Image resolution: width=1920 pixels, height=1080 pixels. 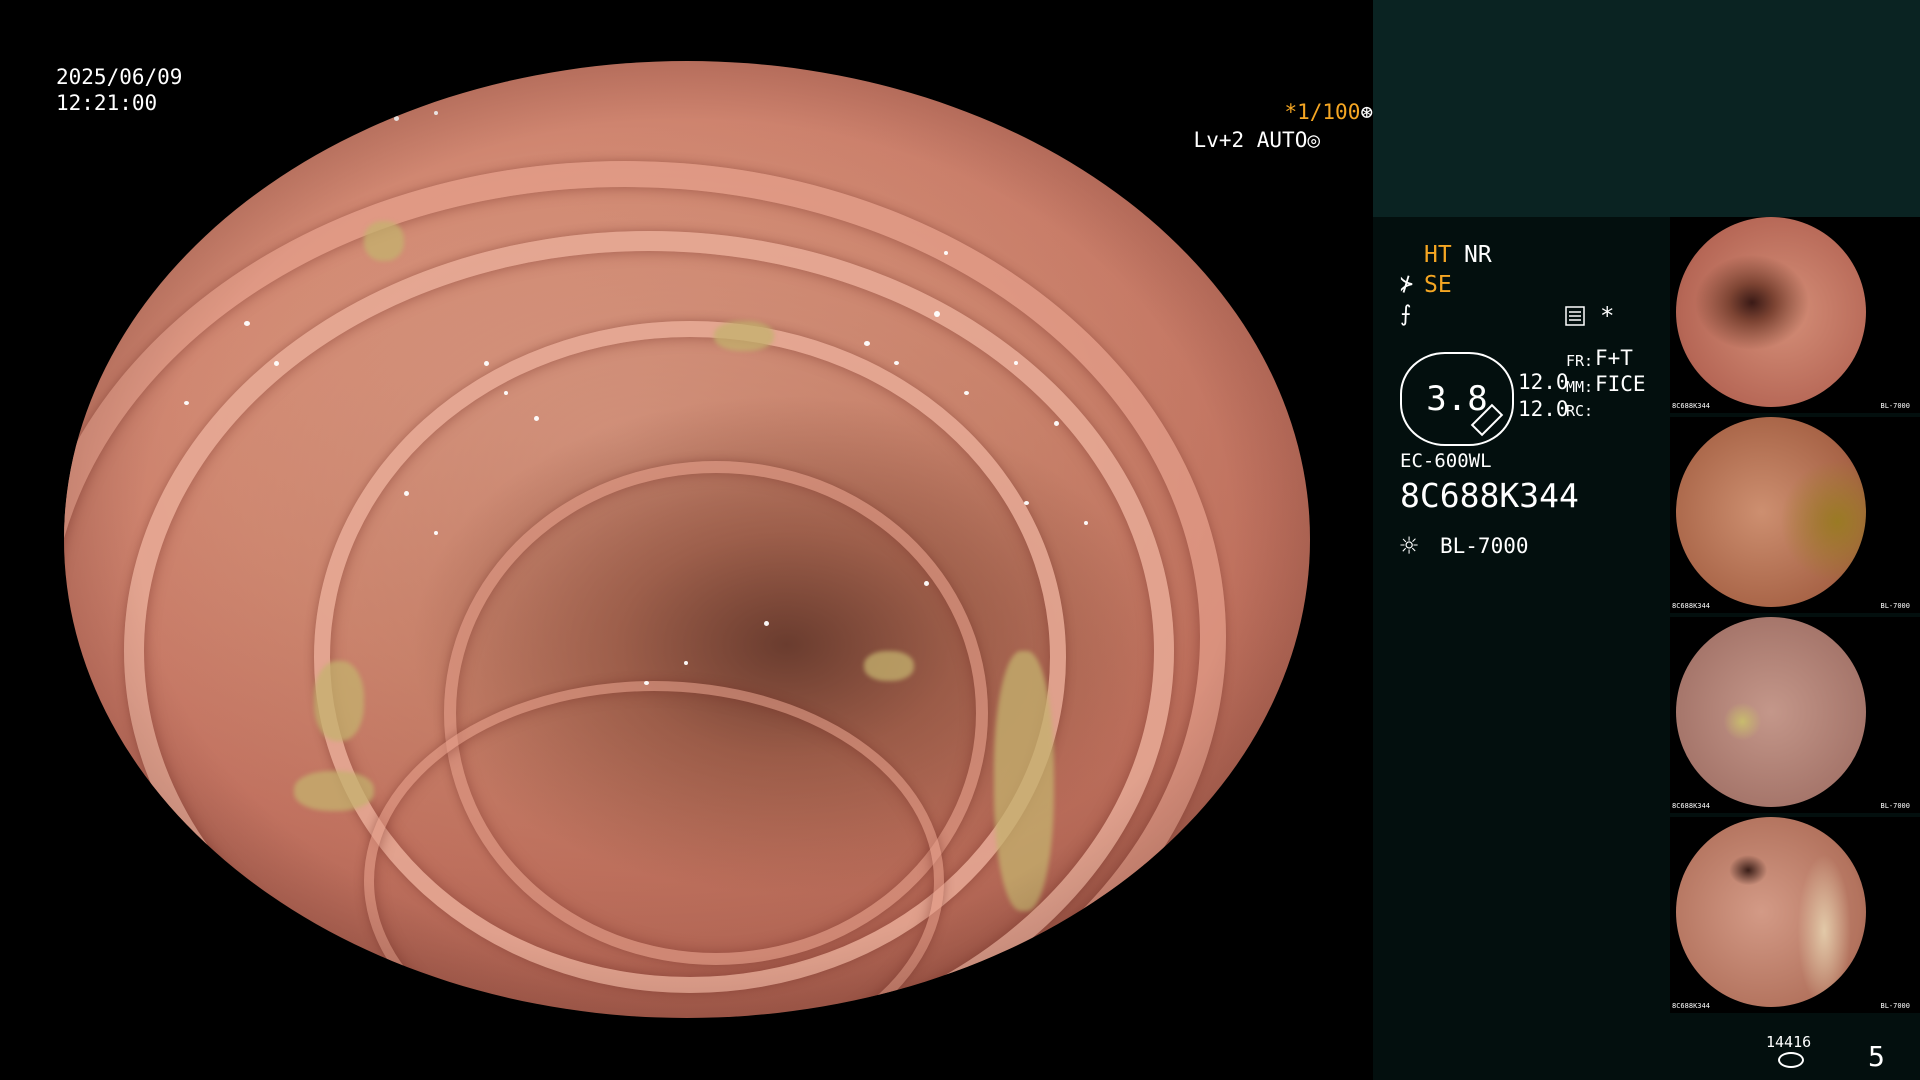 I want to click on rc-label: RC:, so click(x=1580, y=411).